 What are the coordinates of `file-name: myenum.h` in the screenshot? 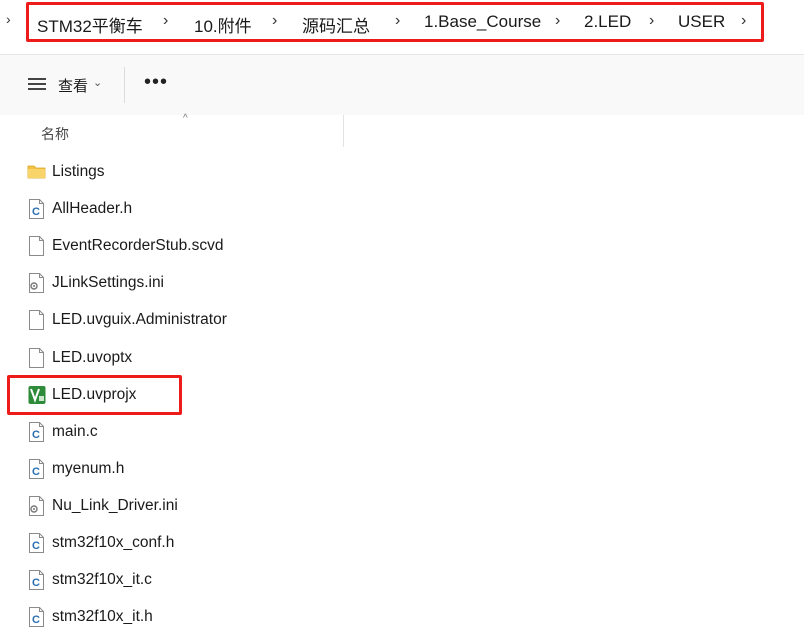 It's located at (88, 468).